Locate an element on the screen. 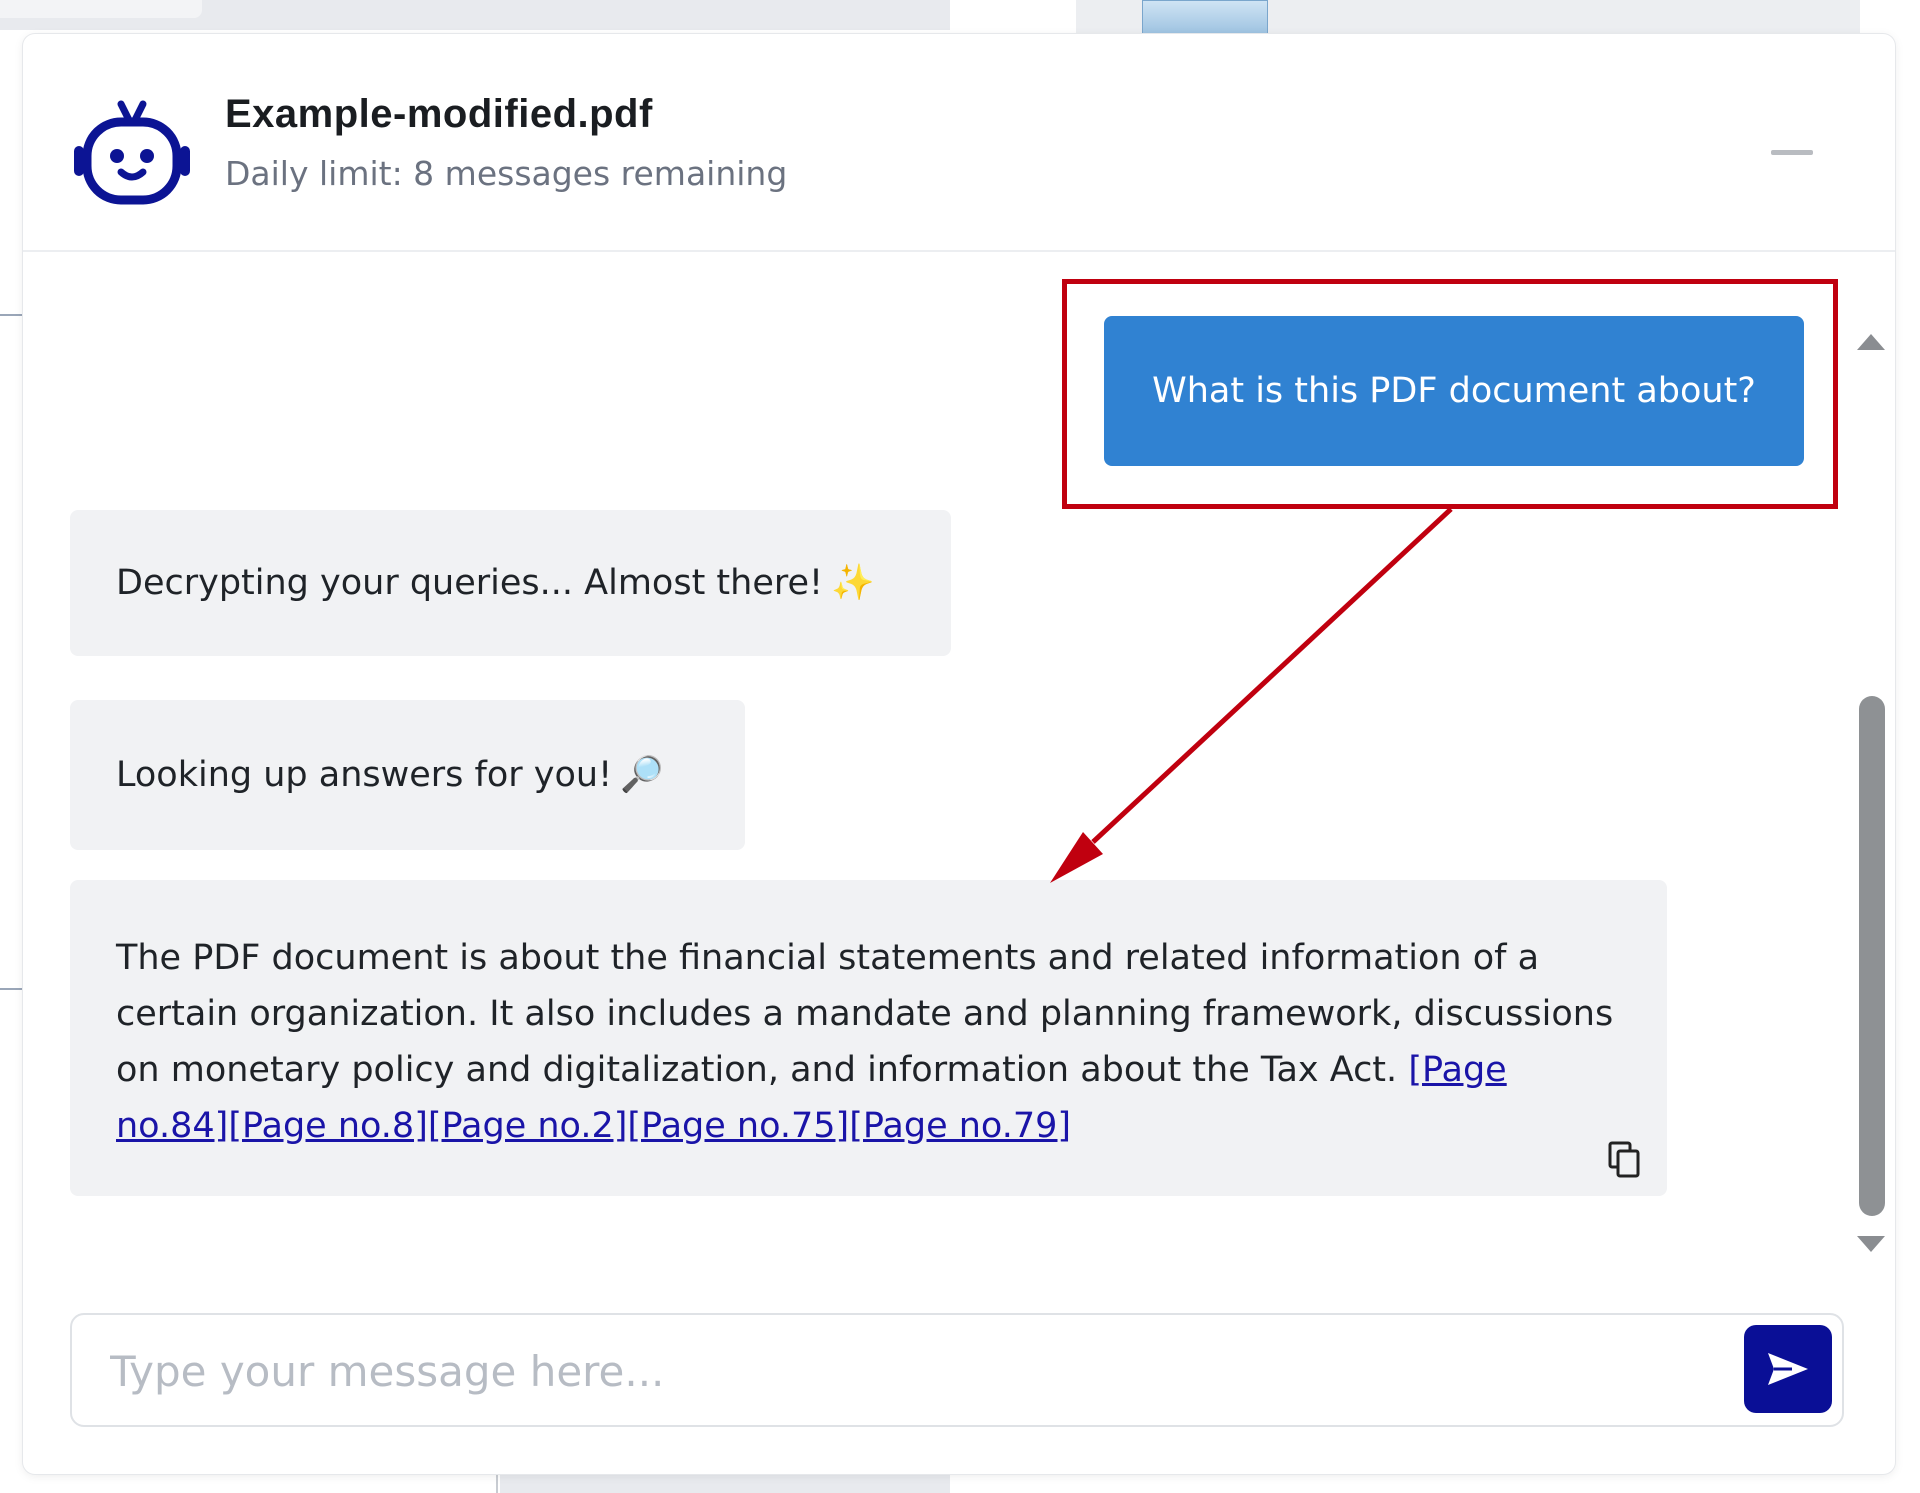 The width and height of the screenshot is (1920, 1493). robot-icon is located at coordinates (132, 152).